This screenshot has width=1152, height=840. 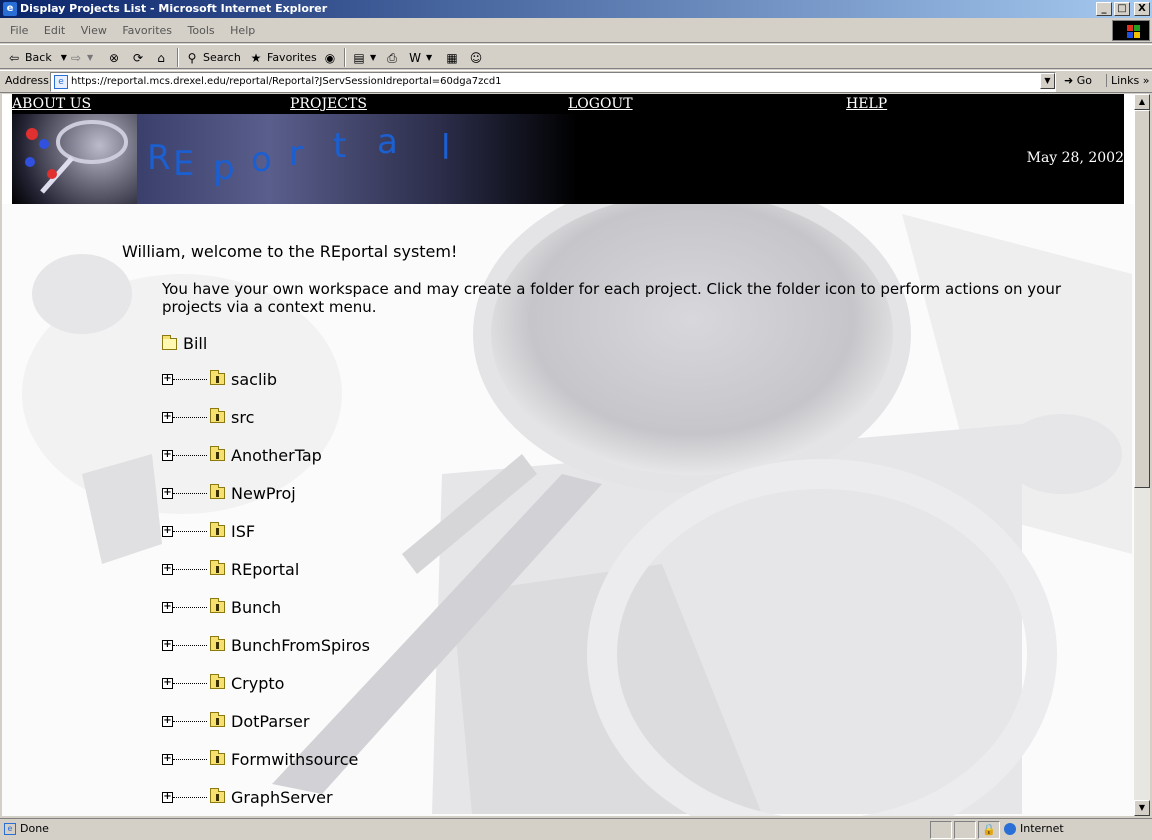 I want to click on menu-items: File Edit View Favorites Tools Help, so click(x=132, y=30).